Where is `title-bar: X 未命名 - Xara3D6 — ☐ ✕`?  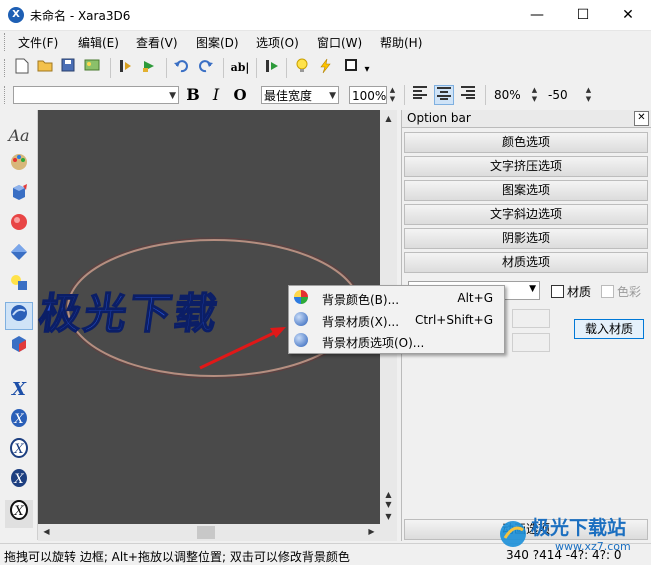
title-bar: X 未命名 - Xara3D6 — ☐ ✕ is located at coordinates (325, 15).